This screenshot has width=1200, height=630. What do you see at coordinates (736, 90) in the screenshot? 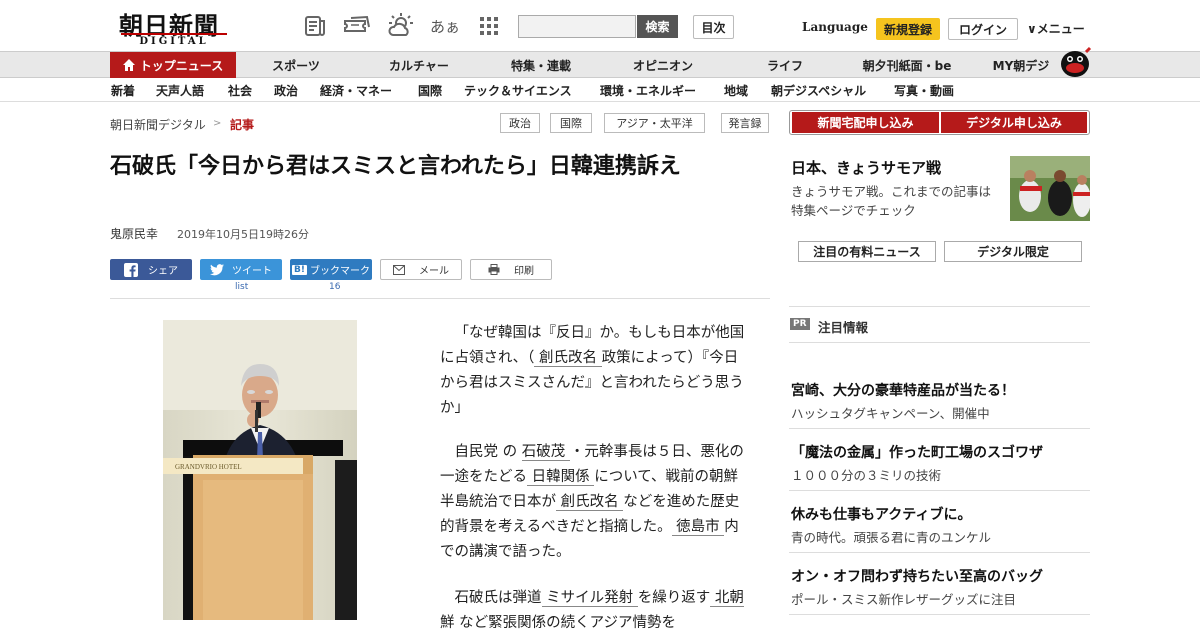
I see `subnav-region: 地域` at bounding box center [736, 90].